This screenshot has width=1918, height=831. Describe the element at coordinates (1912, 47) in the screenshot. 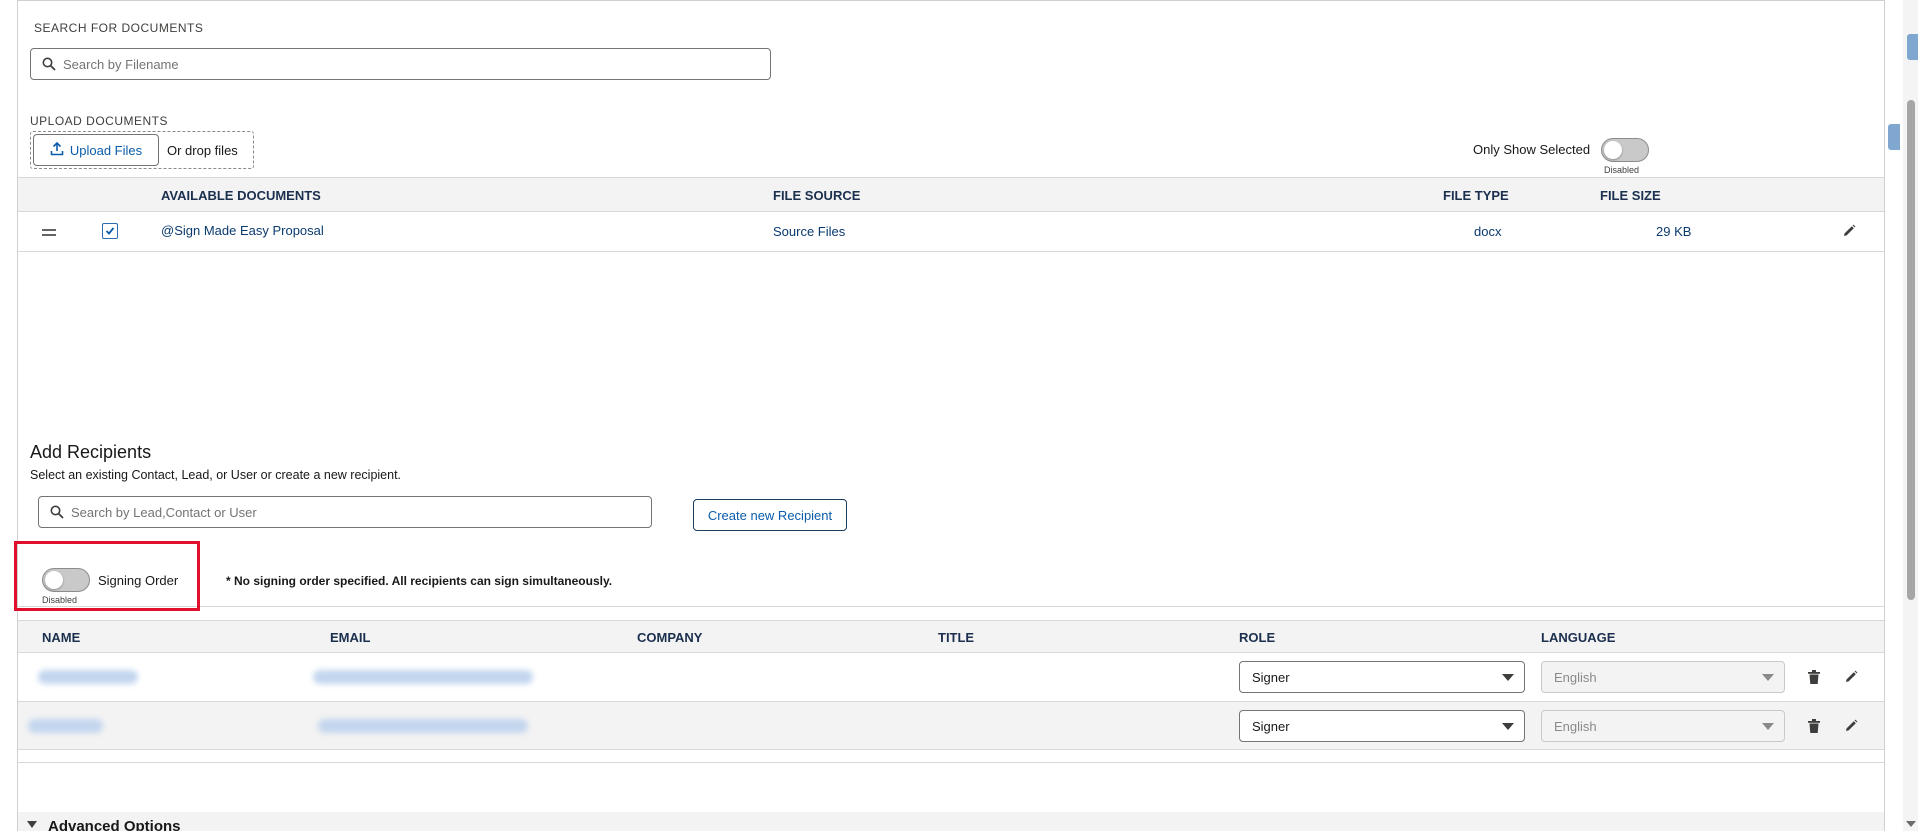

I see `collapse-tab` at that location.